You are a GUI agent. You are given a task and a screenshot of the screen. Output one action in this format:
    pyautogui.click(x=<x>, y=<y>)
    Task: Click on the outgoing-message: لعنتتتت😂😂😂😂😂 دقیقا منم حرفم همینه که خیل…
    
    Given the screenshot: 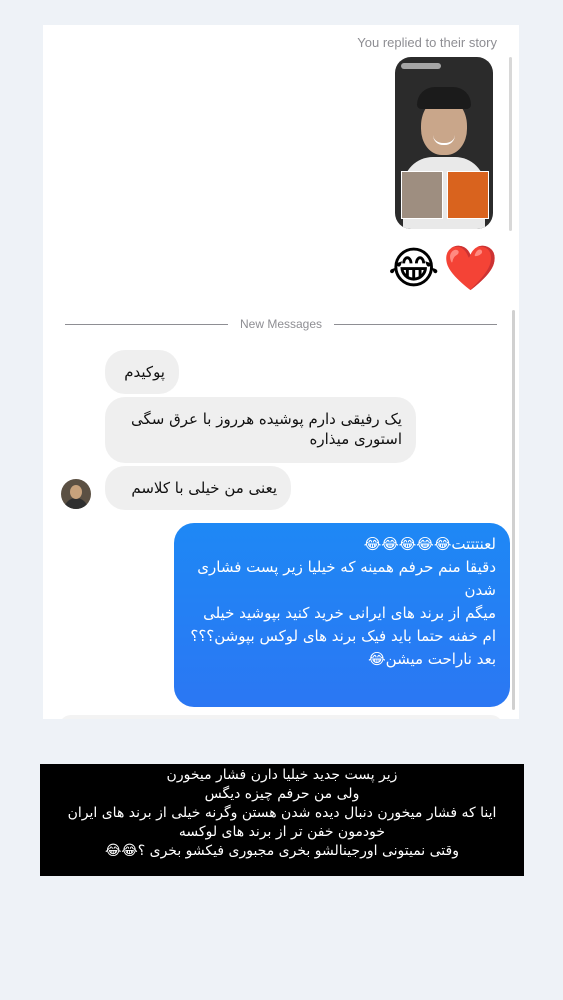 What is the action you would take?
    pyautogui.click(x=342, y=615)
    